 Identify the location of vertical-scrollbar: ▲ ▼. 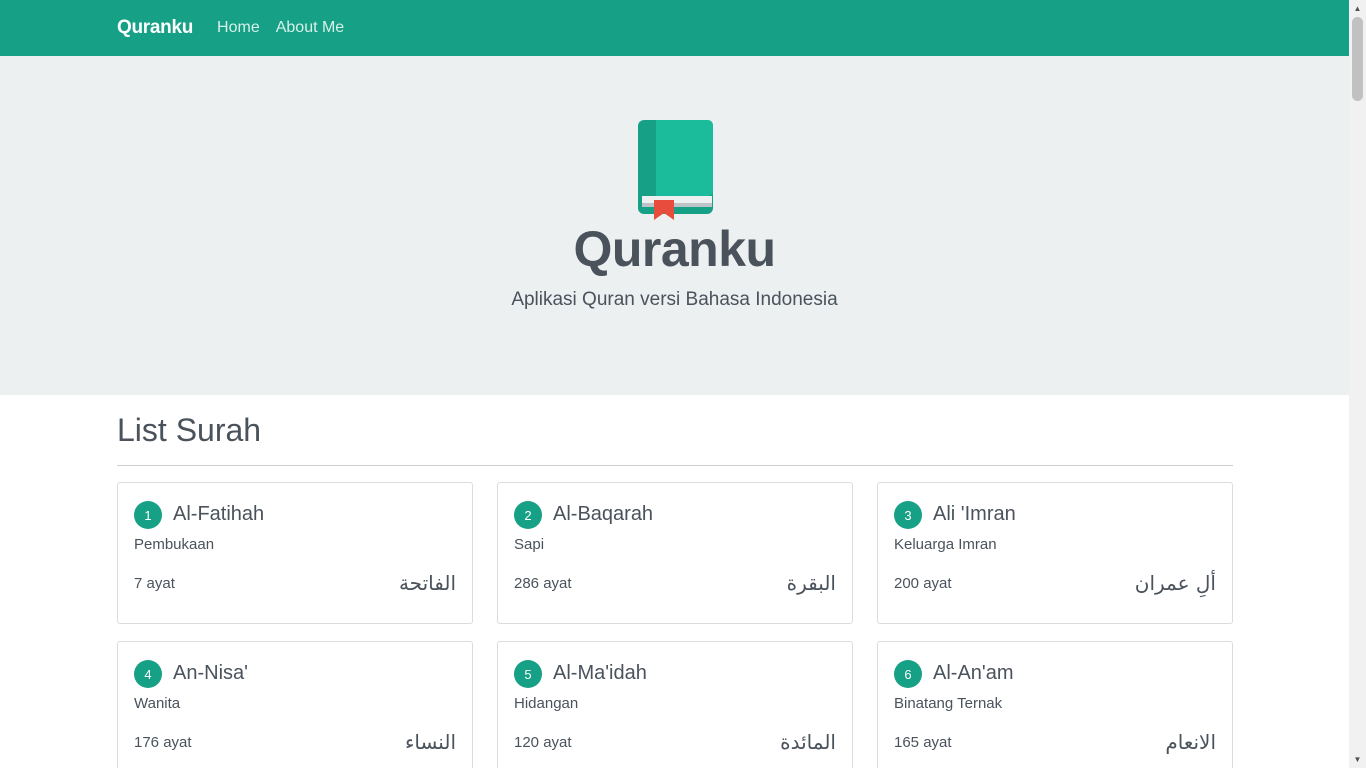
(1357, 384).